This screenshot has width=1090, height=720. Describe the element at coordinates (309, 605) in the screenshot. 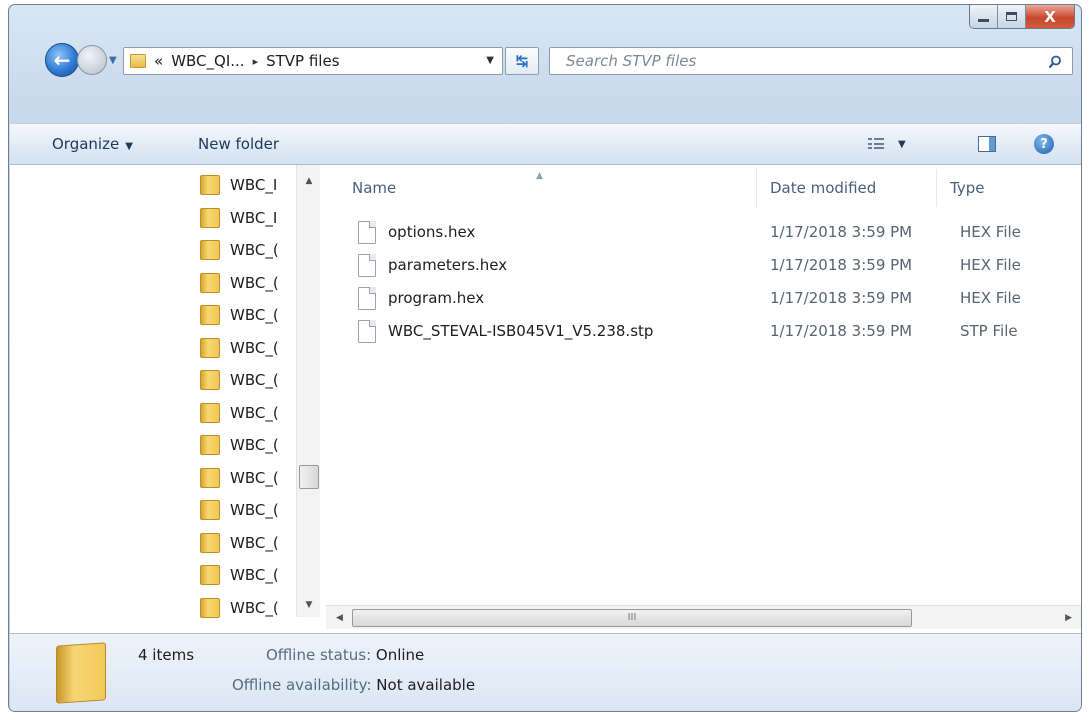

I see `scroll-down-icon: ▼` at that location.